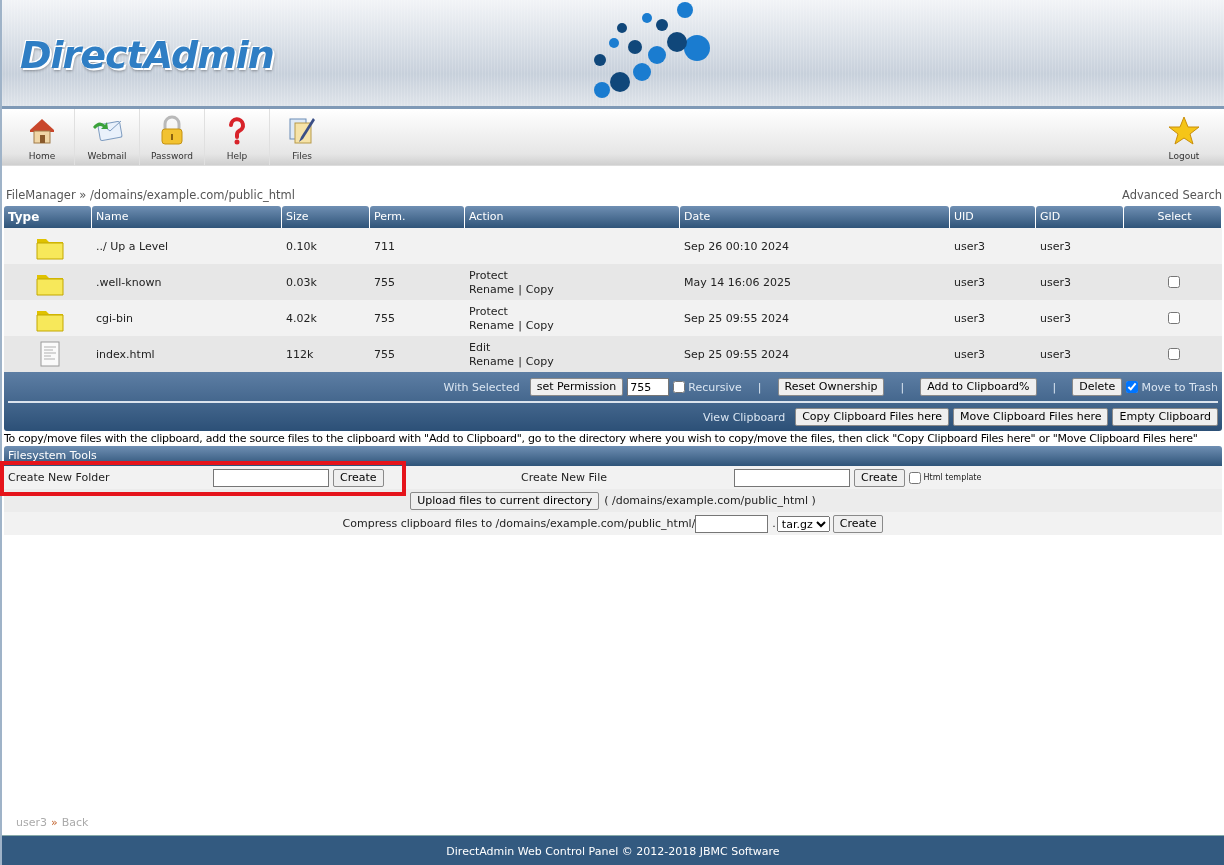 This screenshot has width=1224, height=865. I want to click on star-icon, so click(1184, 130).